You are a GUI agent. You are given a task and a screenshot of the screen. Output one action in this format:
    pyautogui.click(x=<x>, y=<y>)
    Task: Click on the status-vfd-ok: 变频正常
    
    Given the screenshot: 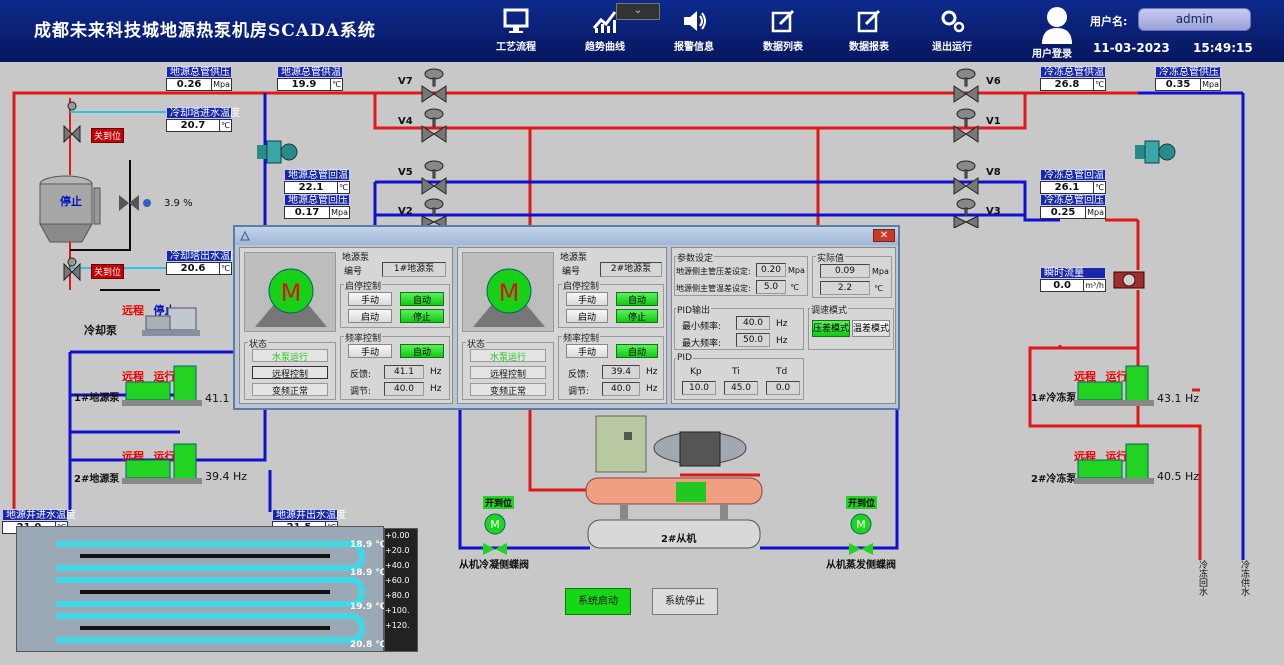 What is the action you would take?
    pyautogui.click(x=508, y=390)
    